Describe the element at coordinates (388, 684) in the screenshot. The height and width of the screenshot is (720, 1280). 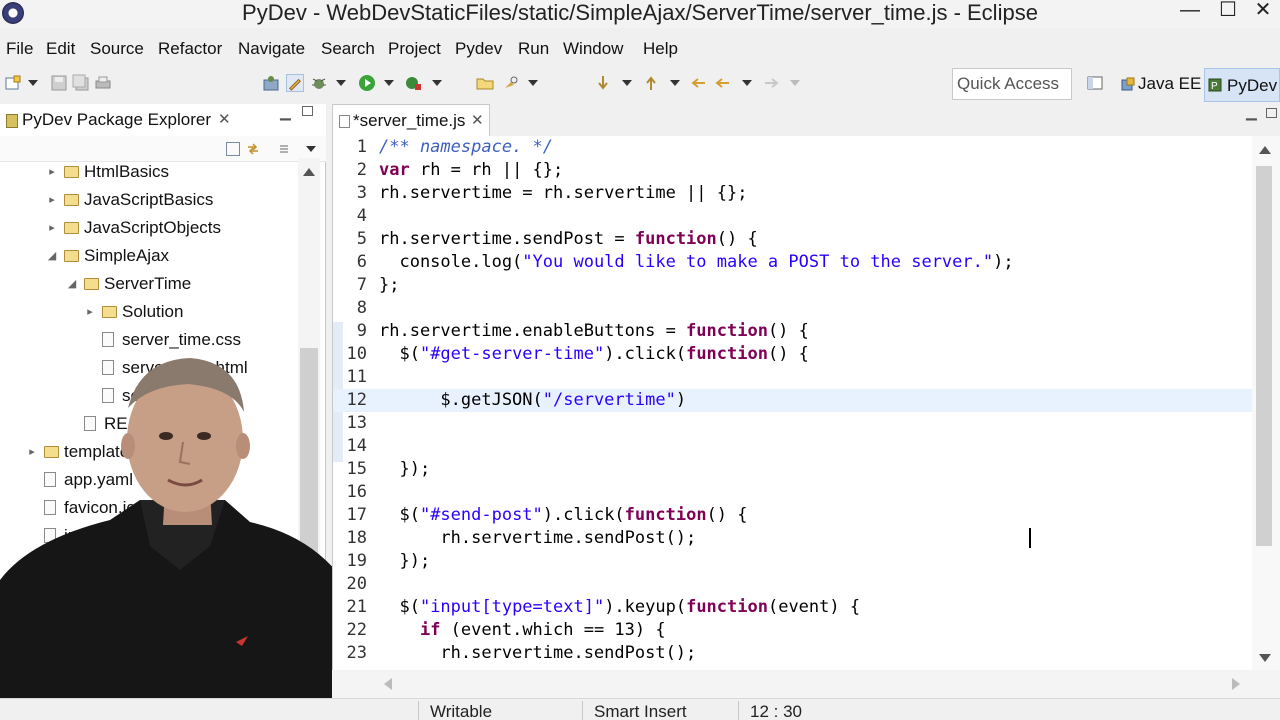
I see `scroll-left-icon` at that location.